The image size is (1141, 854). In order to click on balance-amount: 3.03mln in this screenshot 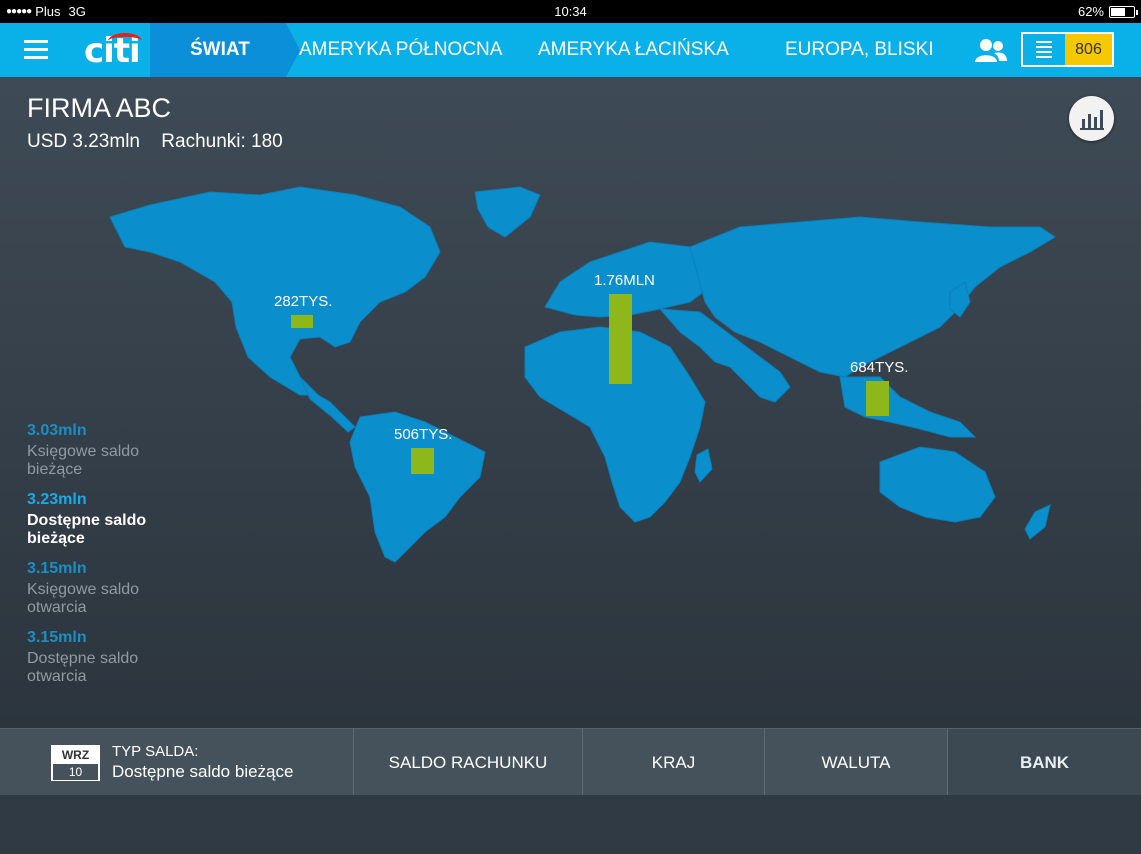, I will do `click(57, 430)`.